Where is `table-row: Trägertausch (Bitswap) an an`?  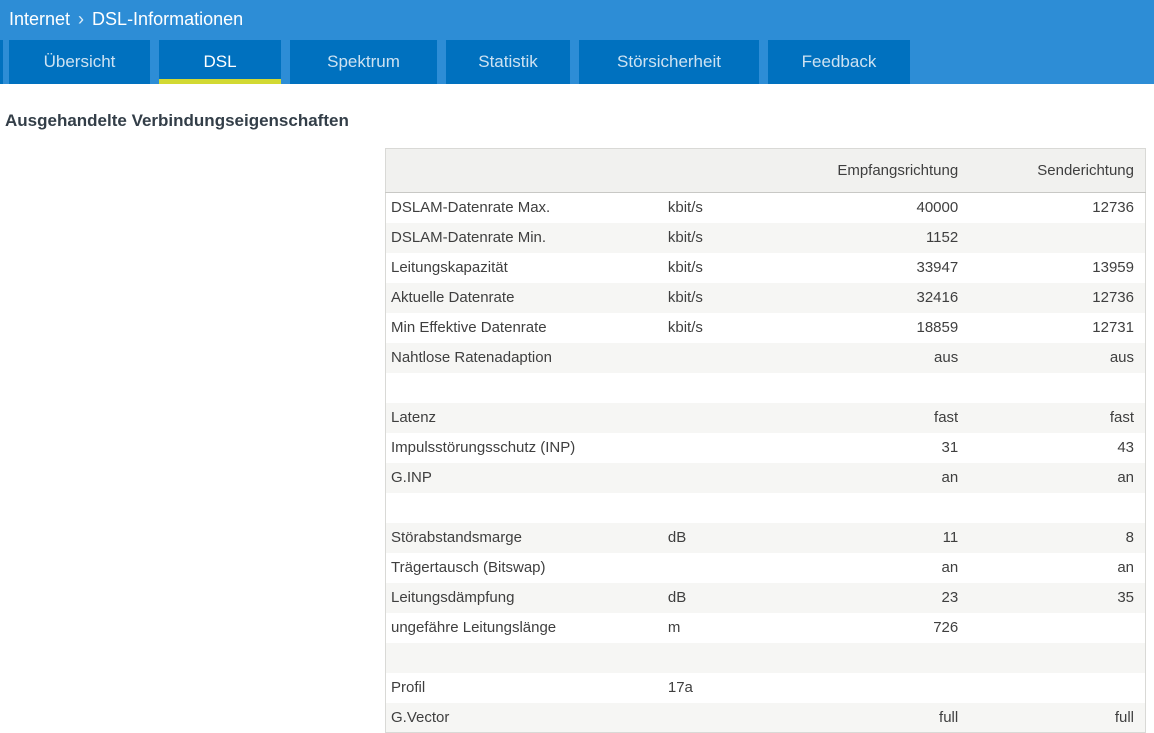
table-row: Trägertausch (Bitswap) an an is located at coordinates (766, 568).